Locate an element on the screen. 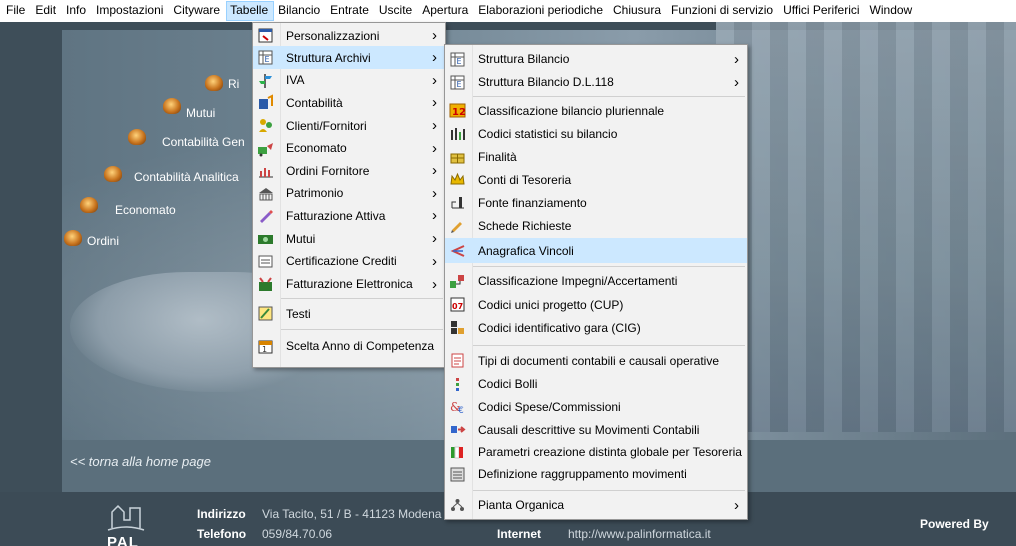 This screenshot has width=1016, height=546. tabelle-item-certificazione-crediti: Certificazione Crediti › is located at coordinates (349, 261).